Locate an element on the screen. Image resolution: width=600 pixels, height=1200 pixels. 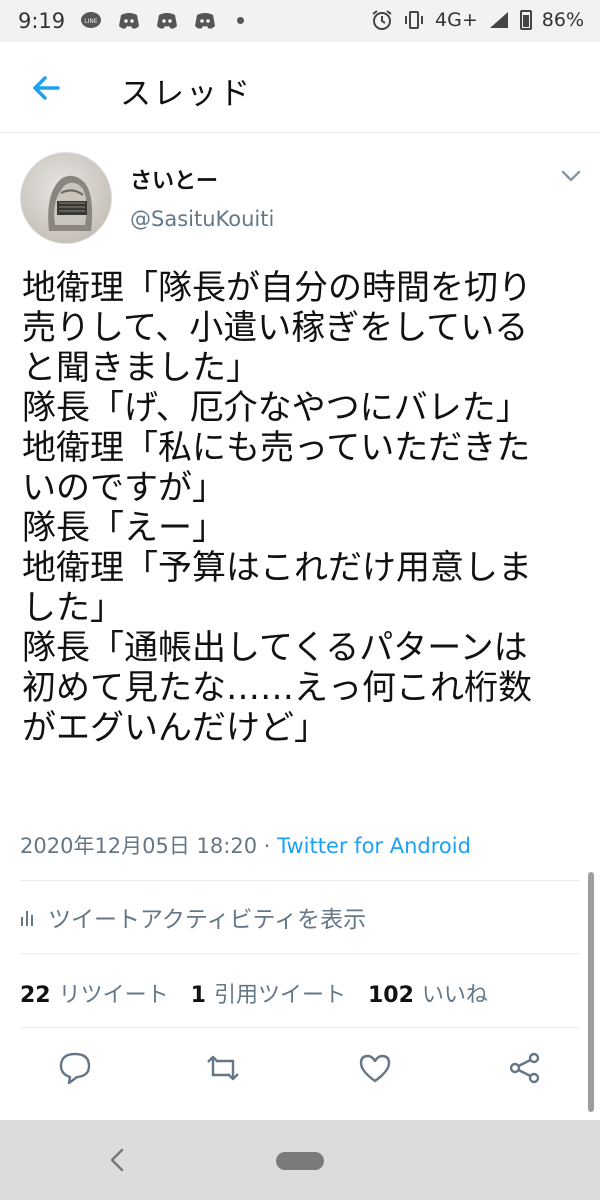
line-app-label: LINE is located at coordinates (91, 21).